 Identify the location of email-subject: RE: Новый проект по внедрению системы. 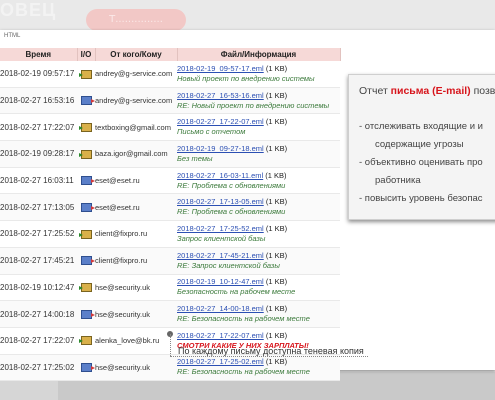
(253, 105).